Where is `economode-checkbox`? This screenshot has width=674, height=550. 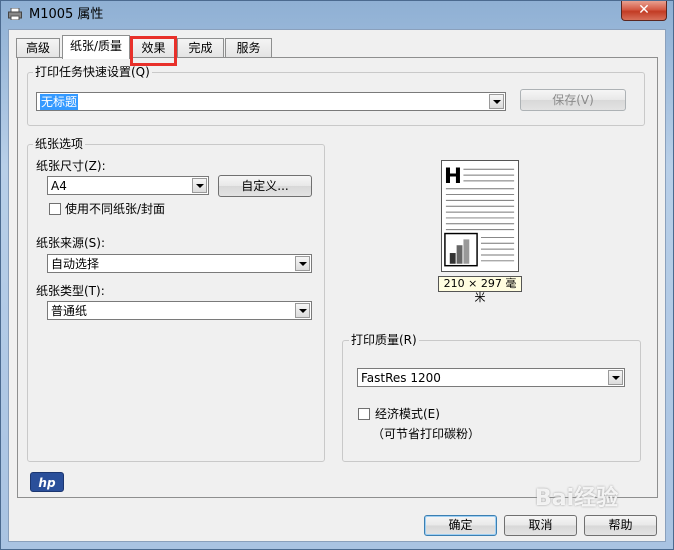
economode-checkbox is located at coordinates (364, 414).